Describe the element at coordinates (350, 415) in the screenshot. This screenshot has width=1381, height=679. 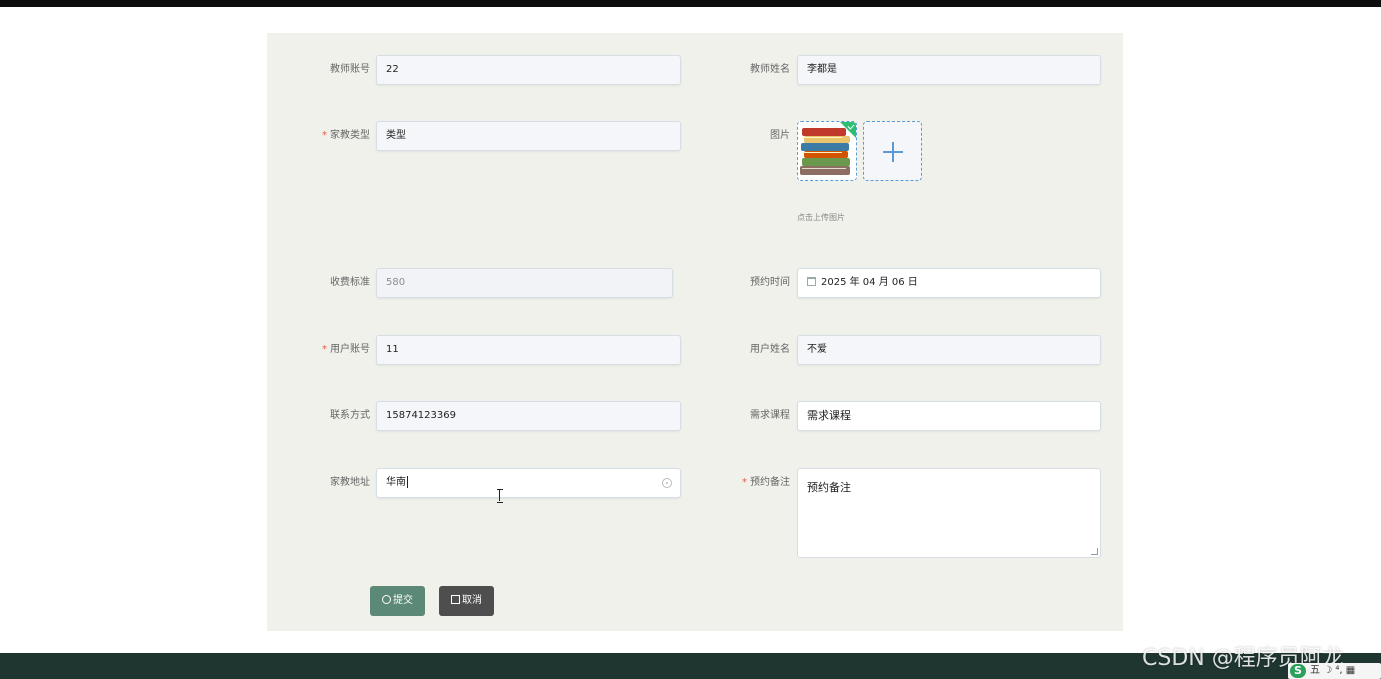
I see `label-contact: 联系方式` at that location.